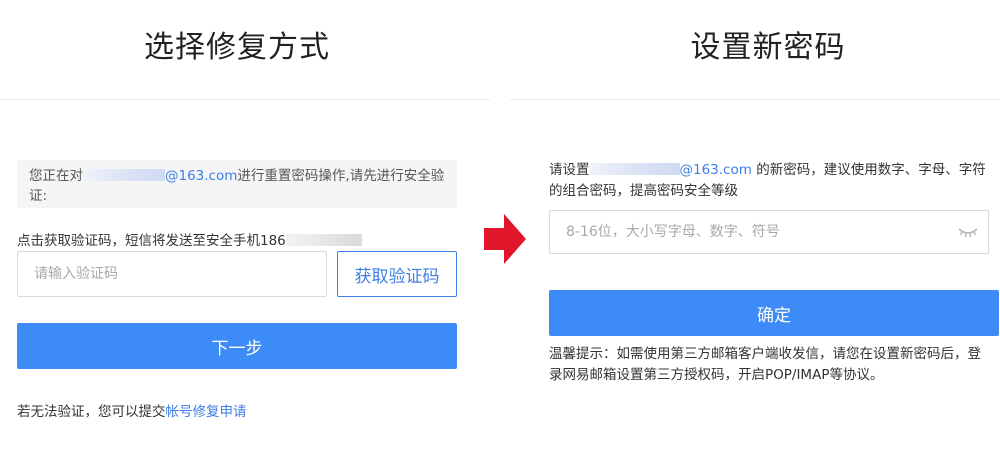 Image resolution: width=1000 pixels, height=467 pixels. Describe the element at coordinates (968, 232) in the screenshot. I see `eye-closed-icon` at that location.